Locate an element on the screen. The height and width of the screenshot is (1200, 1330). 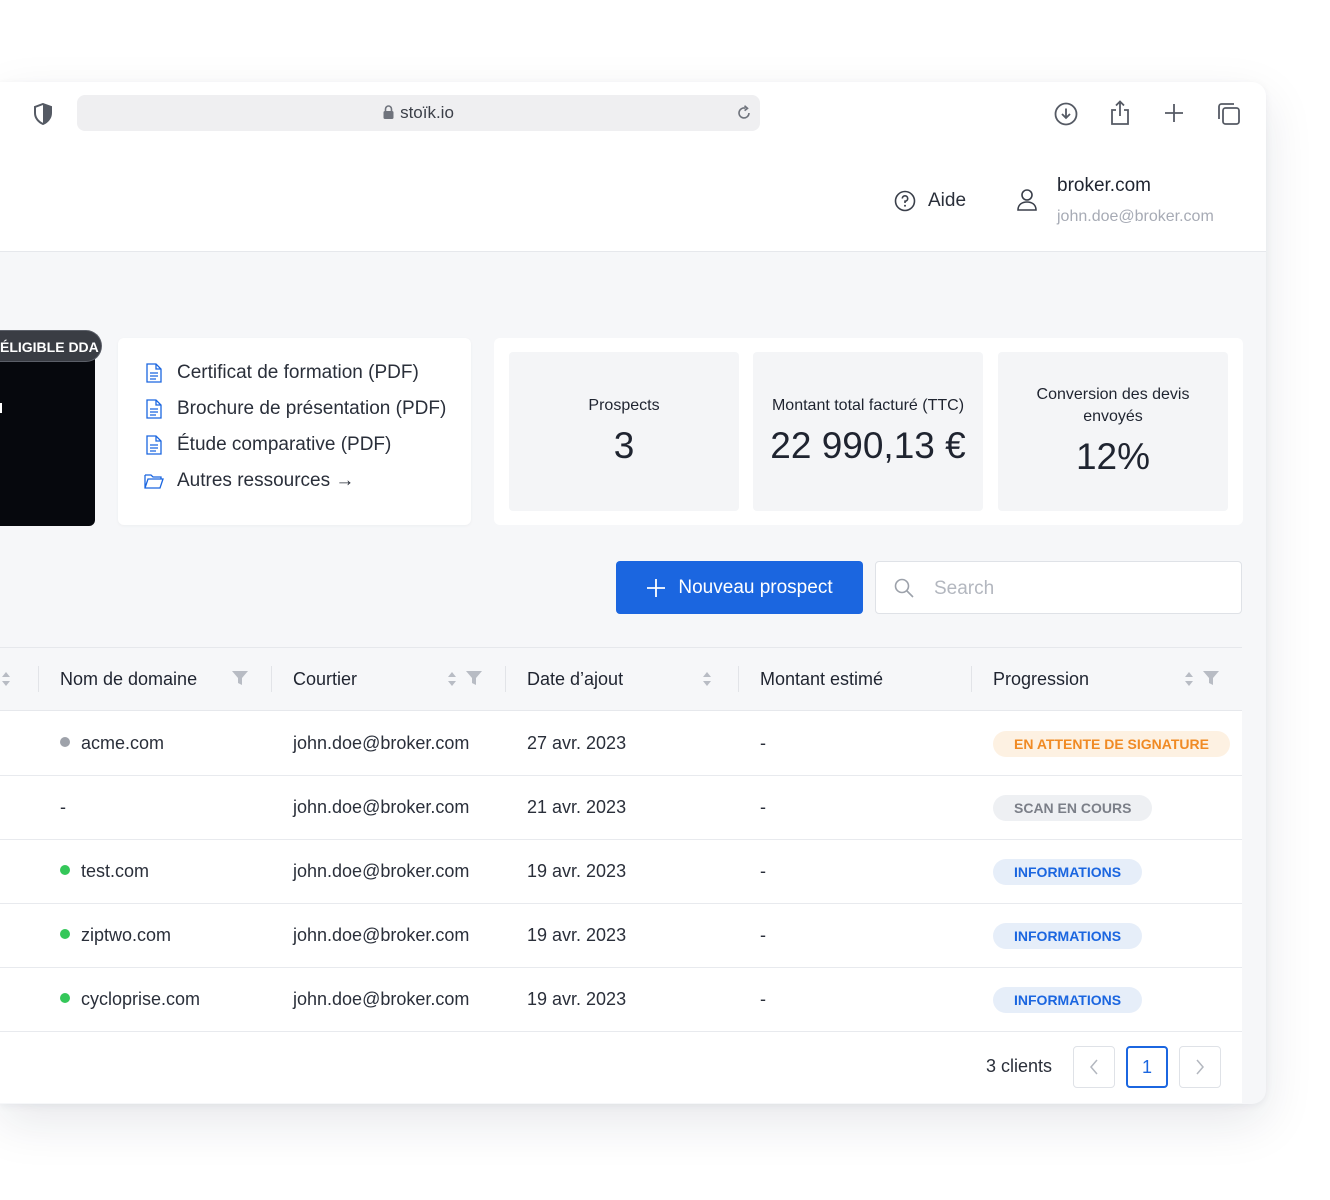
help-link: Aide is located at coordinates (930, 201).